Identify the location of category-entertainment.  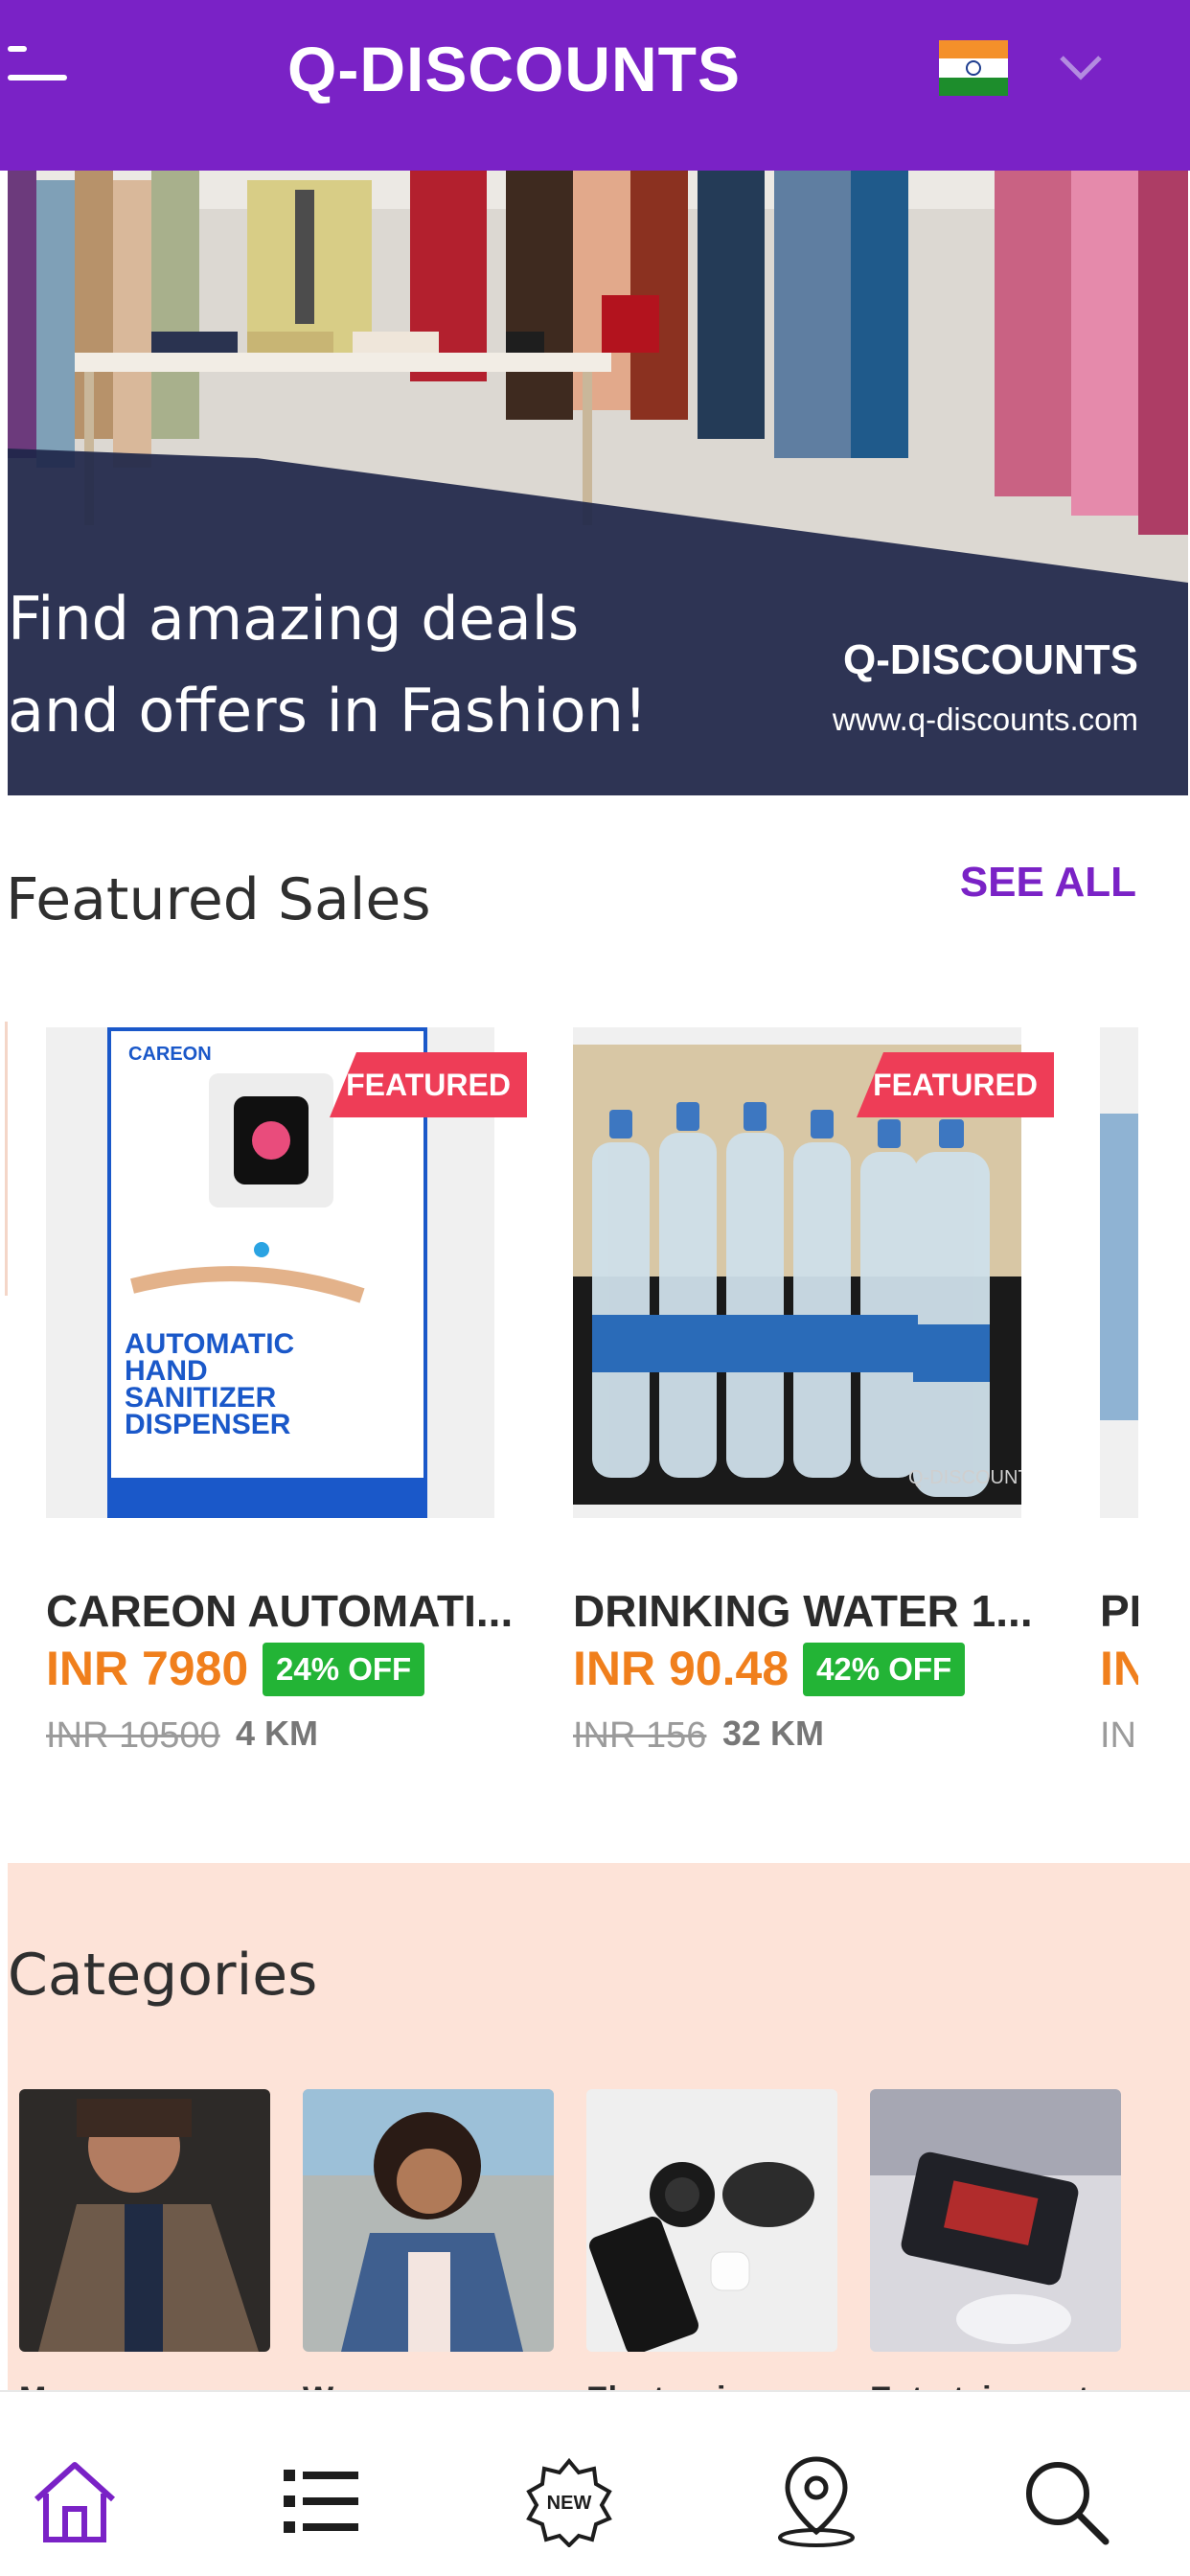
(996, 2220).